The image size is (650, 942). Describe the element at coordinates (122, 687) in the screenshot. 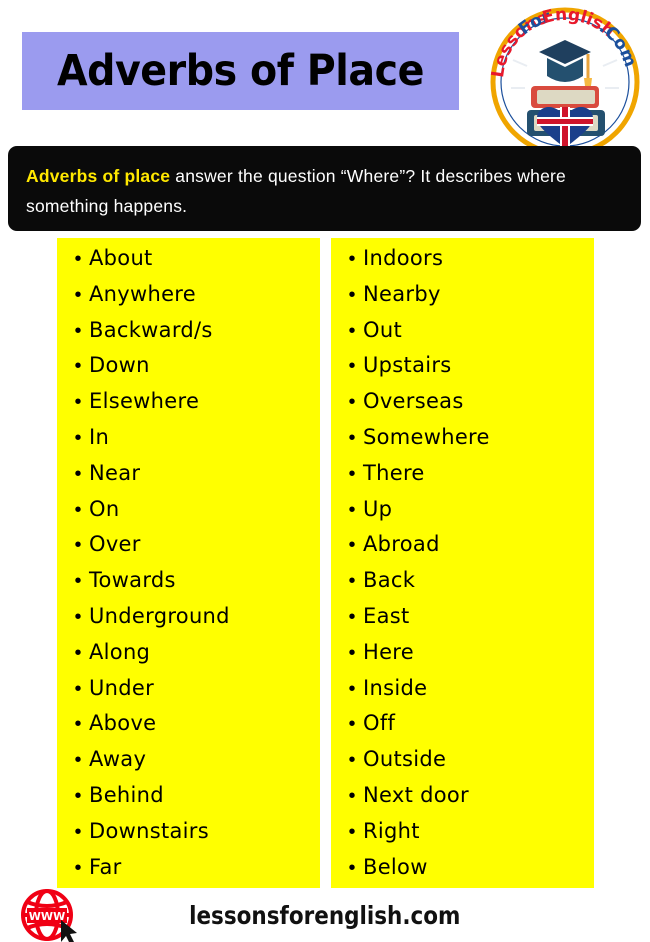

I see `adverb-label: Under` at that location.